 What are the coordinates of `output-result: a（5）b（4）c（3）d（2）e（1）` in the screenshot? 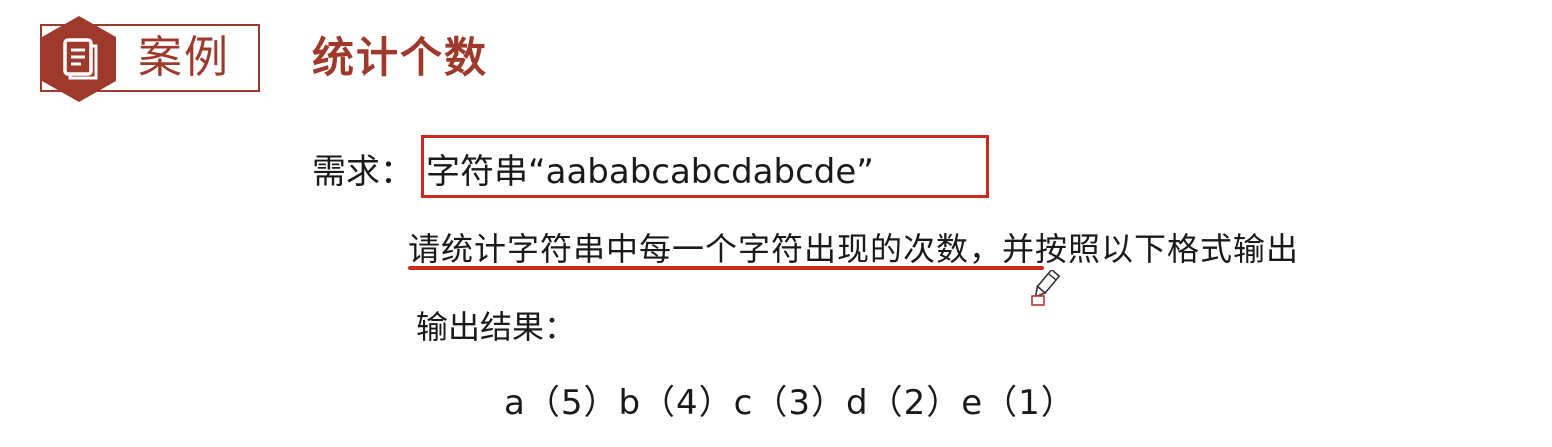 It's located at (790, 403).